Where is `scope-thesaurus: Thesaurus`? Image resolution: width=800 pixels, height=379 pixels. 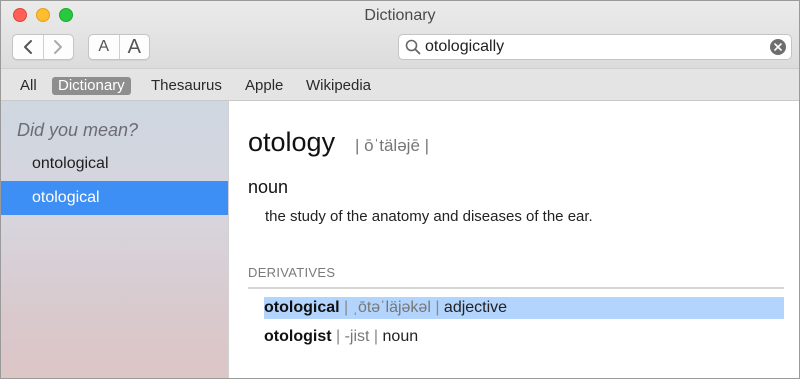
scope-thesaurus: Thesaurus is located at coordinates (186, 86).